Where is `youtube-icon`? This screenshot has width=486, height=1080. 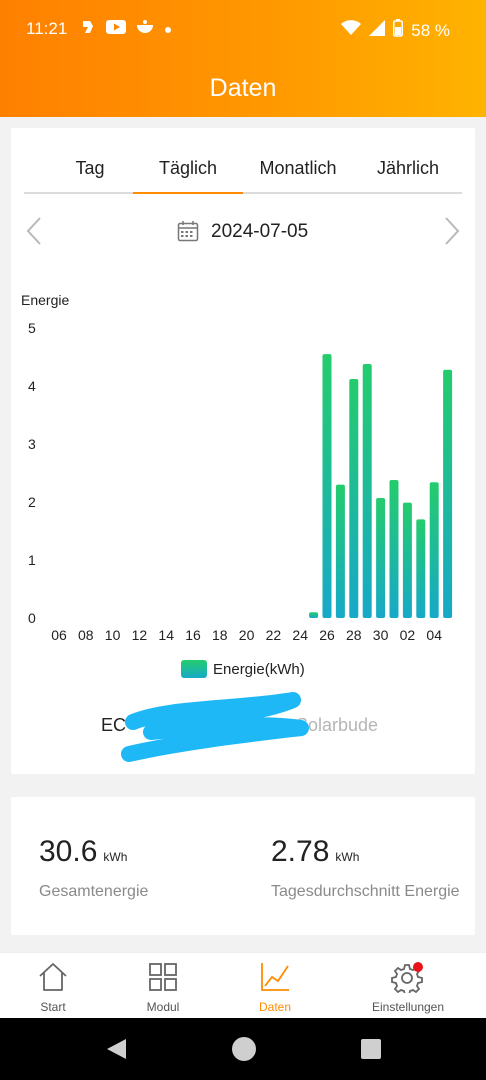
youtube-icon is located at coordinates (116, 29).